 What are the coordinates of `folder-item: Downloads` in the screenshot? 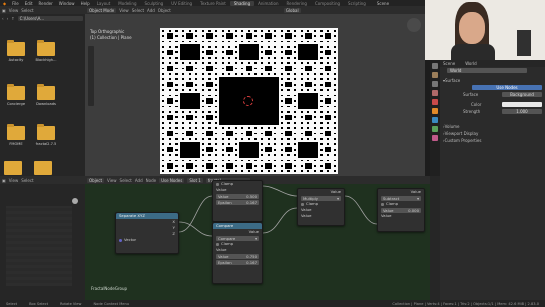 It's located at (46, 95).